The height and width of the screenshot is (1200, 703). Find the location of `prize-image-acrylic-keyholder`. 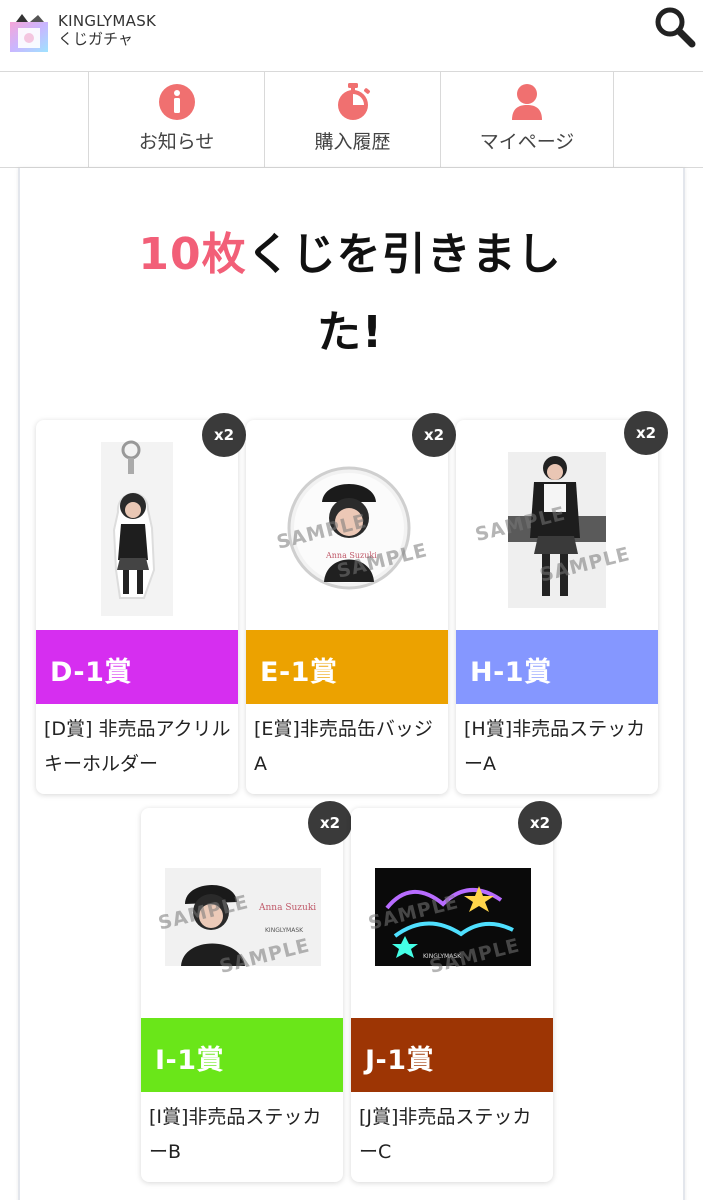

prize-image-acrylic-keyholder is located at coordinates (137, 525).